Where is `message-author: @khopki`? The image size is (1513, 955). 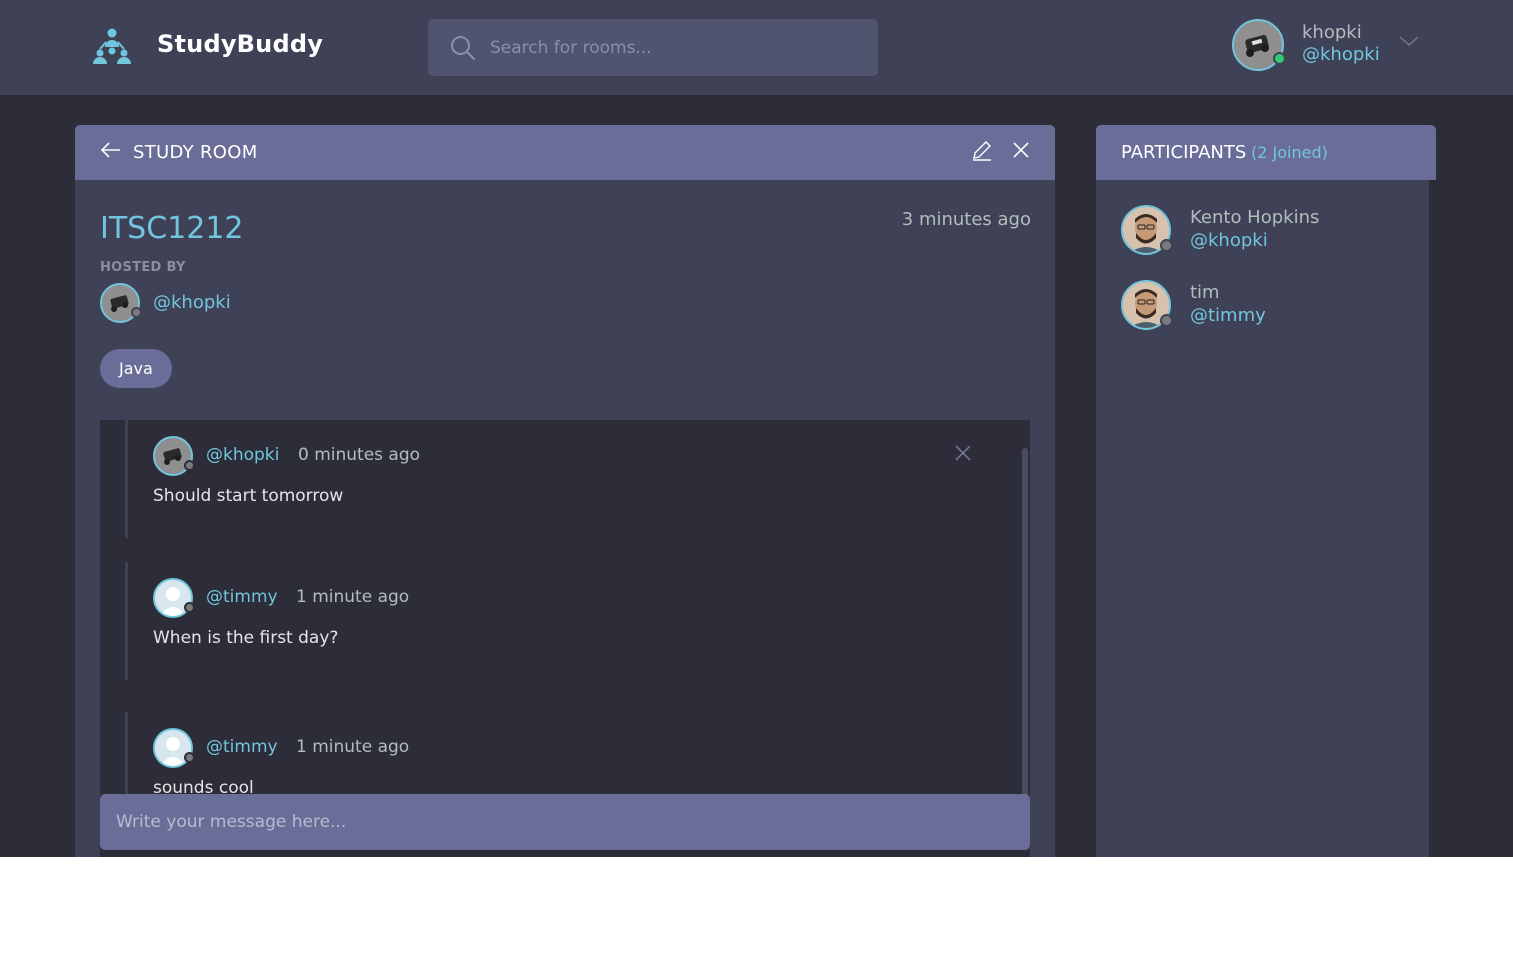
message-author: @khopki is located at coordinates (242, 455).